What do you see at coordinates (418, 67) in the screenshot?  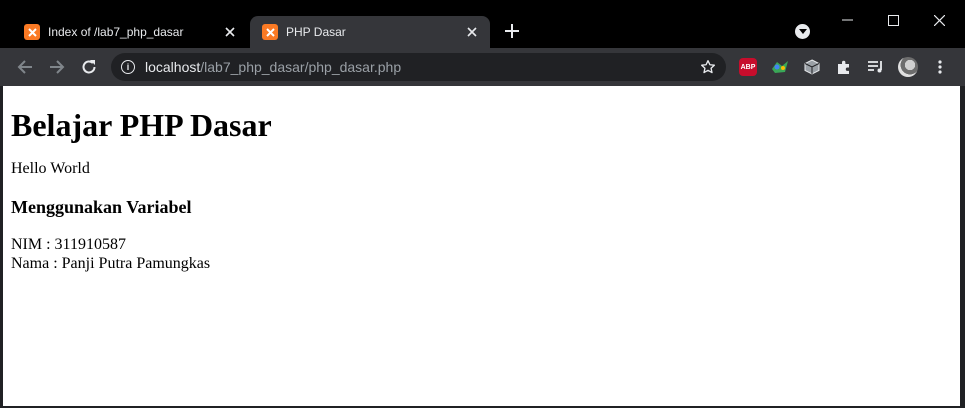 I see `address-bar: i localhost/lab7_php_dasar/php_dasar.php` at bounding box center [418, 67].